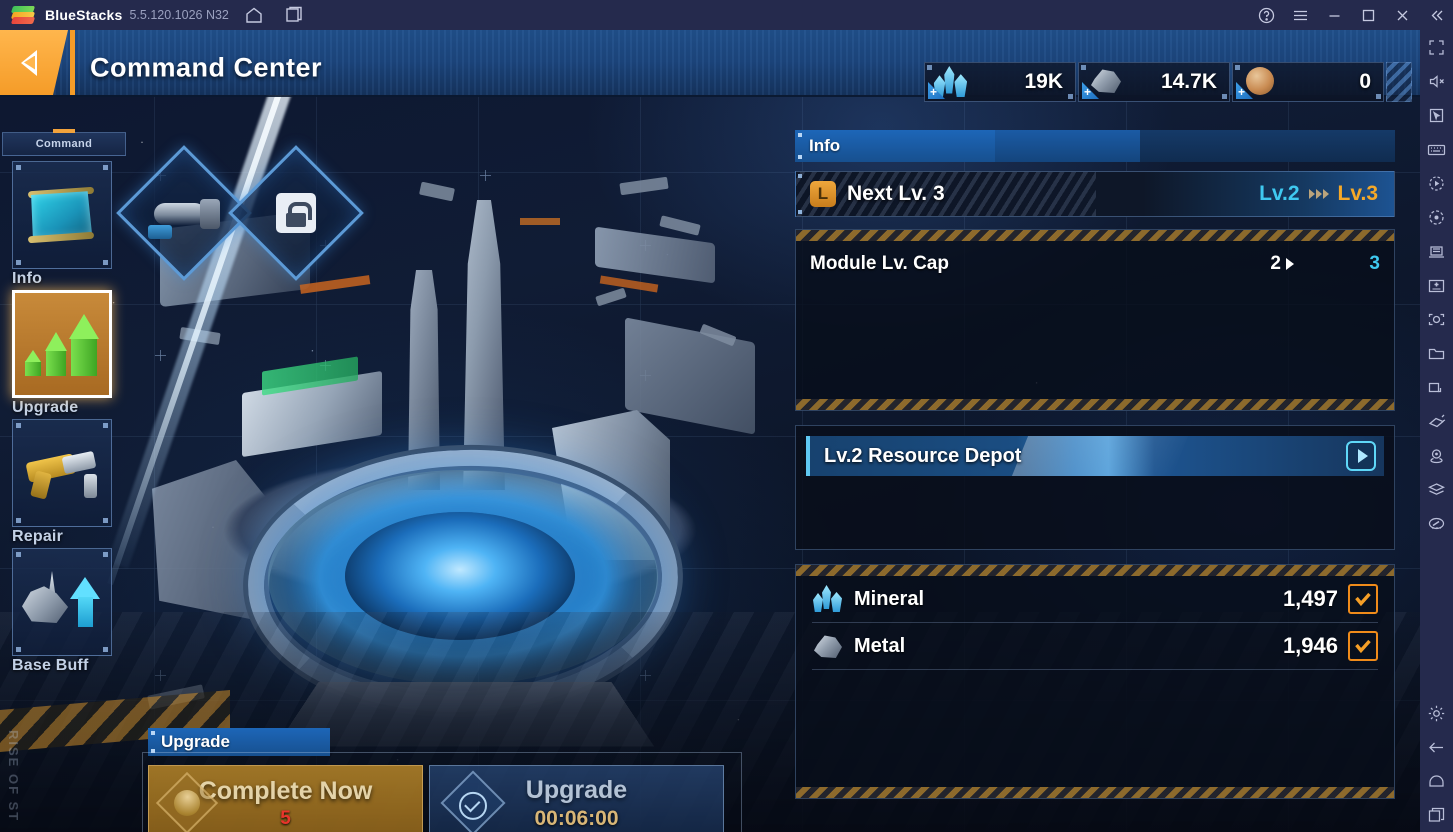 The width and height of the screenshot is (1453, 832). I want to click on cost-card-inner: Mineral 1,497 Metal 1,946, so click(1095, 623).